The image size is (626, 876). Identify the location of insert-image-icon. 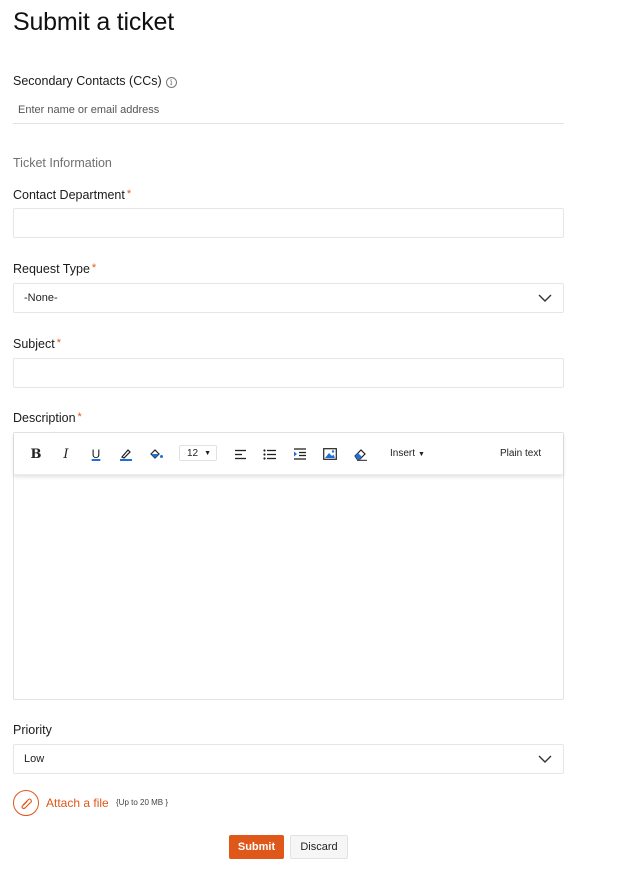
(330, 454).